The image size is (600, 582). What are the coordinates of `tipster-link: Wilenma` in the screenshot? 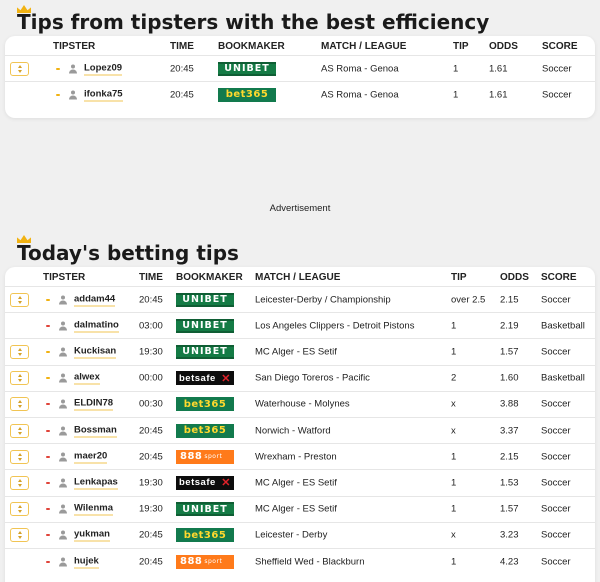 It's located at (93, 509).